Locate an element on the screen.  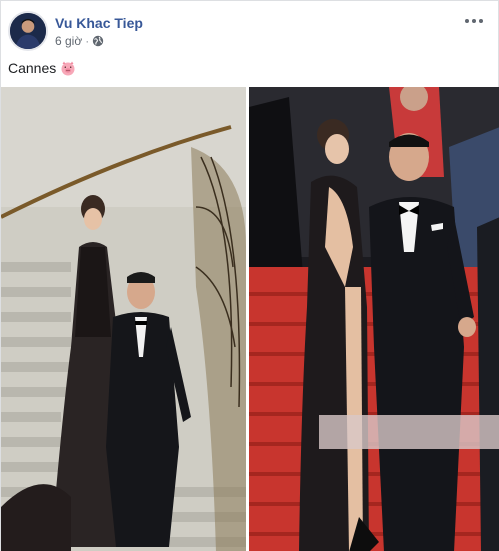
post-text-content: Cannes is located at coordinates (32, 68).